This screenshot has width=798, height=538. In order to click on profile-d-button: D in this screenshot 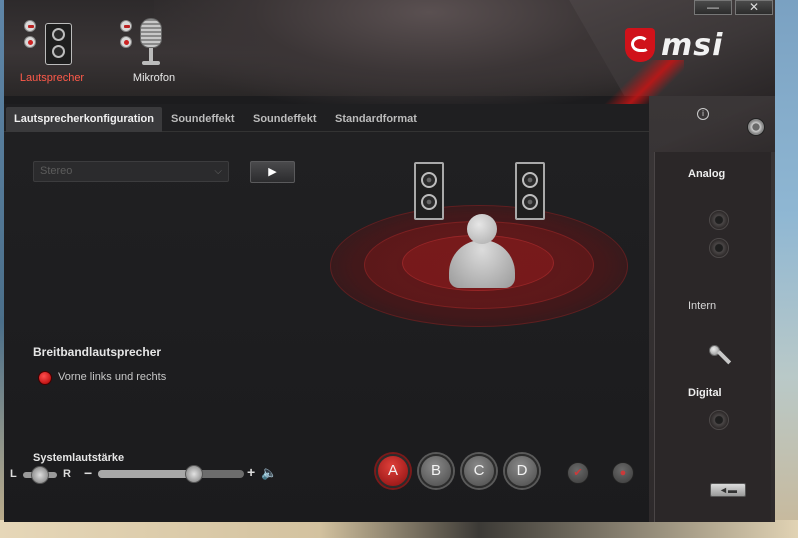, I will do `click(522, 471)`.